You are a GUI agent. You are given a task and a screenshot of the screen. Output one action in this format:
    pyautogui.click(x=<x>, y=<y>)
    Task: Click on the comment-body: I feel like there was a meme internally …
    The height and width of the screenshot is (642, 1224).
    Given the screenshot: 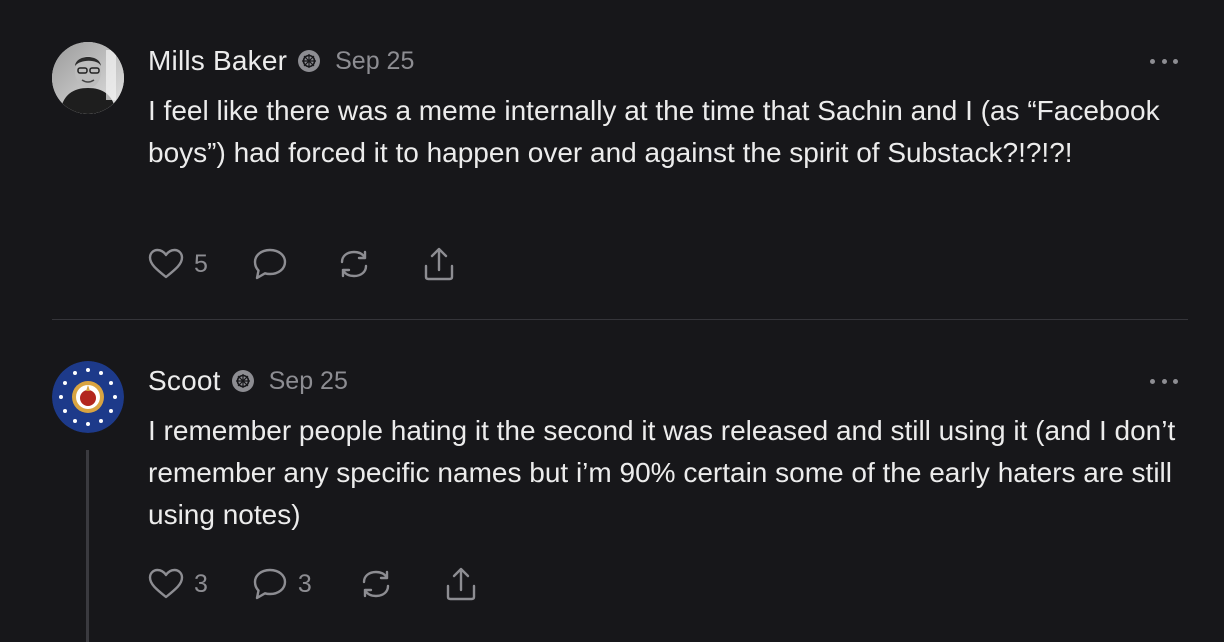 What is the action you would take?
    pyautogui.click(x=654, y=131)
    